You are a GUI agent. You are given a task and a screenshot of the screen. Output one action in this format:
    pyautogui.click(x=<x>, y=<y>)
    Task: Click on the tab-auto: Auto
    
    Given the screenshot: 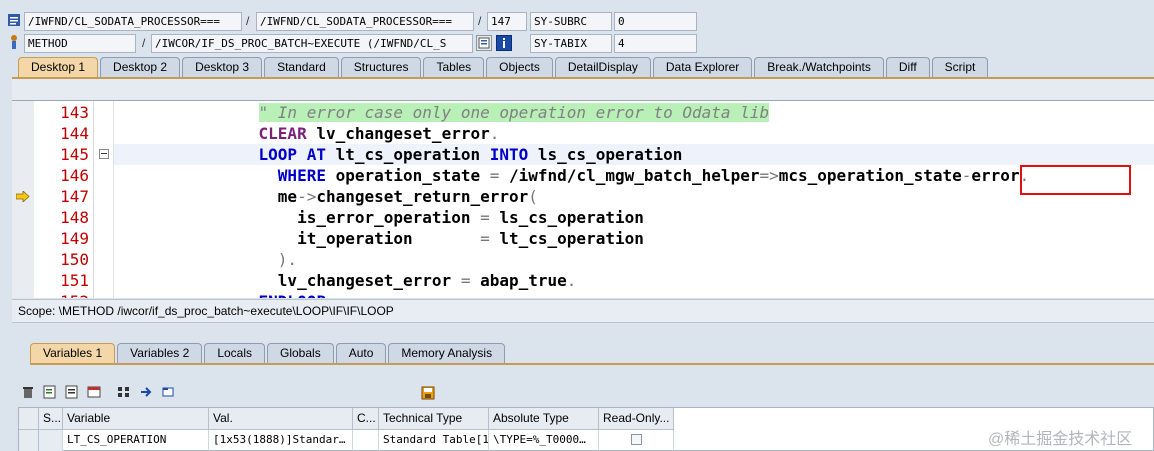 What is the action you would take?
    pyautogui.click(x=361, y=353)
    